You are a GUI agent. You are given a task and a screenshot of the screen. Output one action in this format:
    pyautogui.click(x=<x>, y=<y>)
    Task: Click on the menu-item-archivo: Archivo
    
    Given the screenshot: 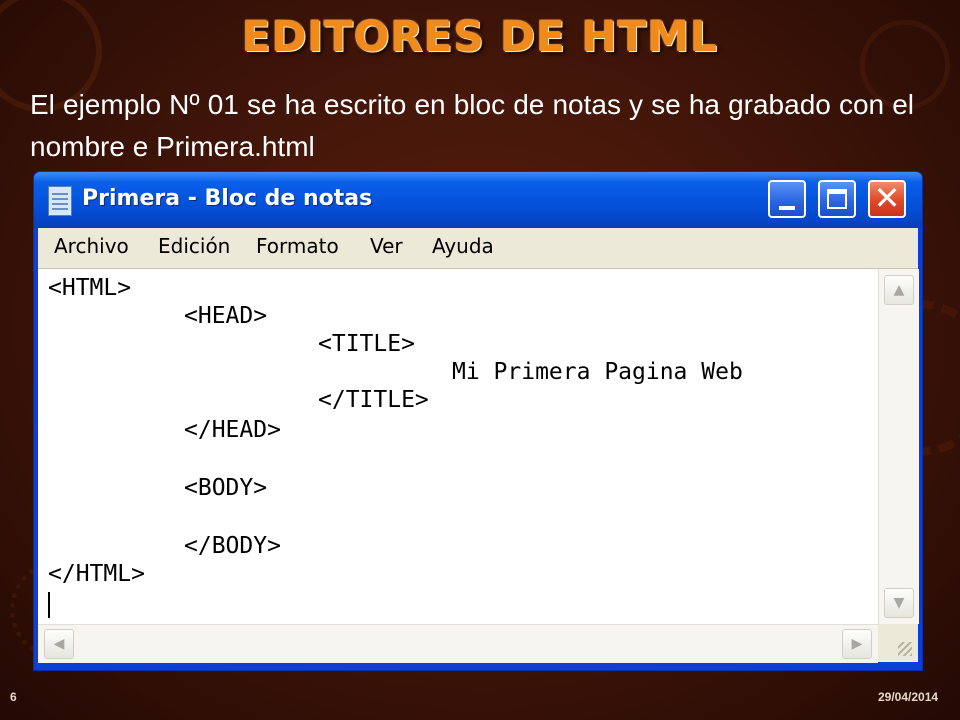 What is the action you would take?
    pyautogui.click(x=91, y=246)
    